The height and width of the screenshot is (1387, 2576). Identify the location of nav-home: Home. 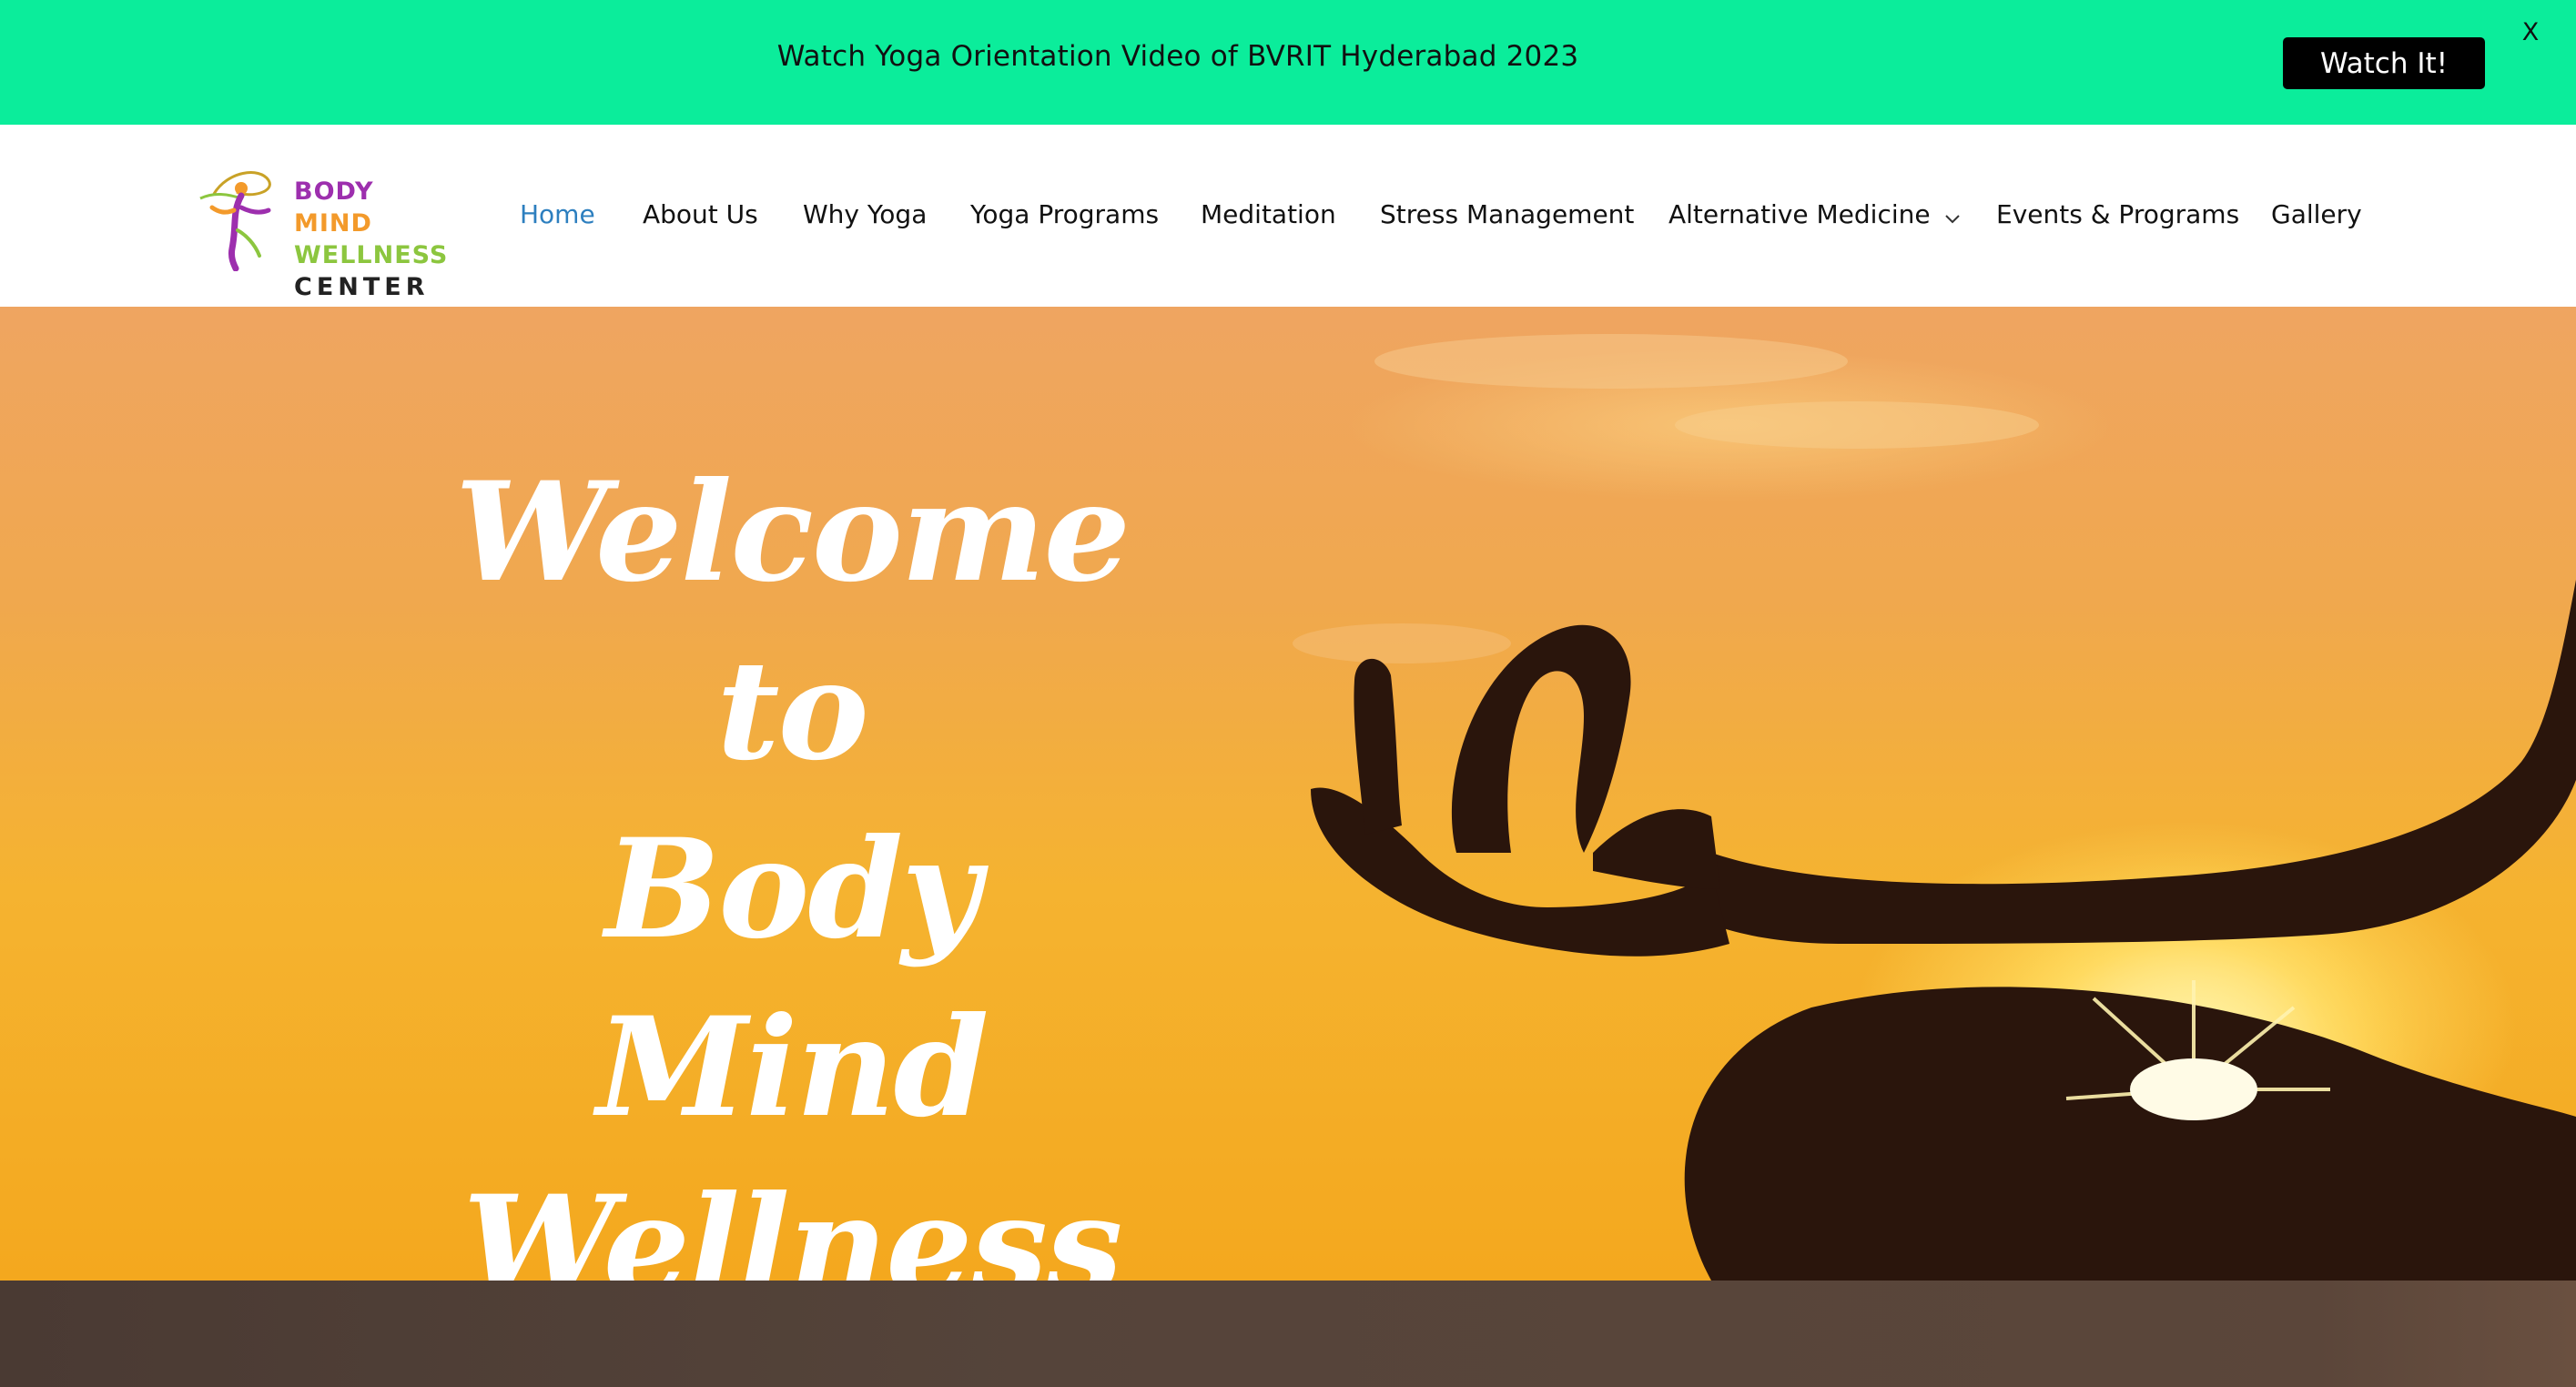
(557, 214).